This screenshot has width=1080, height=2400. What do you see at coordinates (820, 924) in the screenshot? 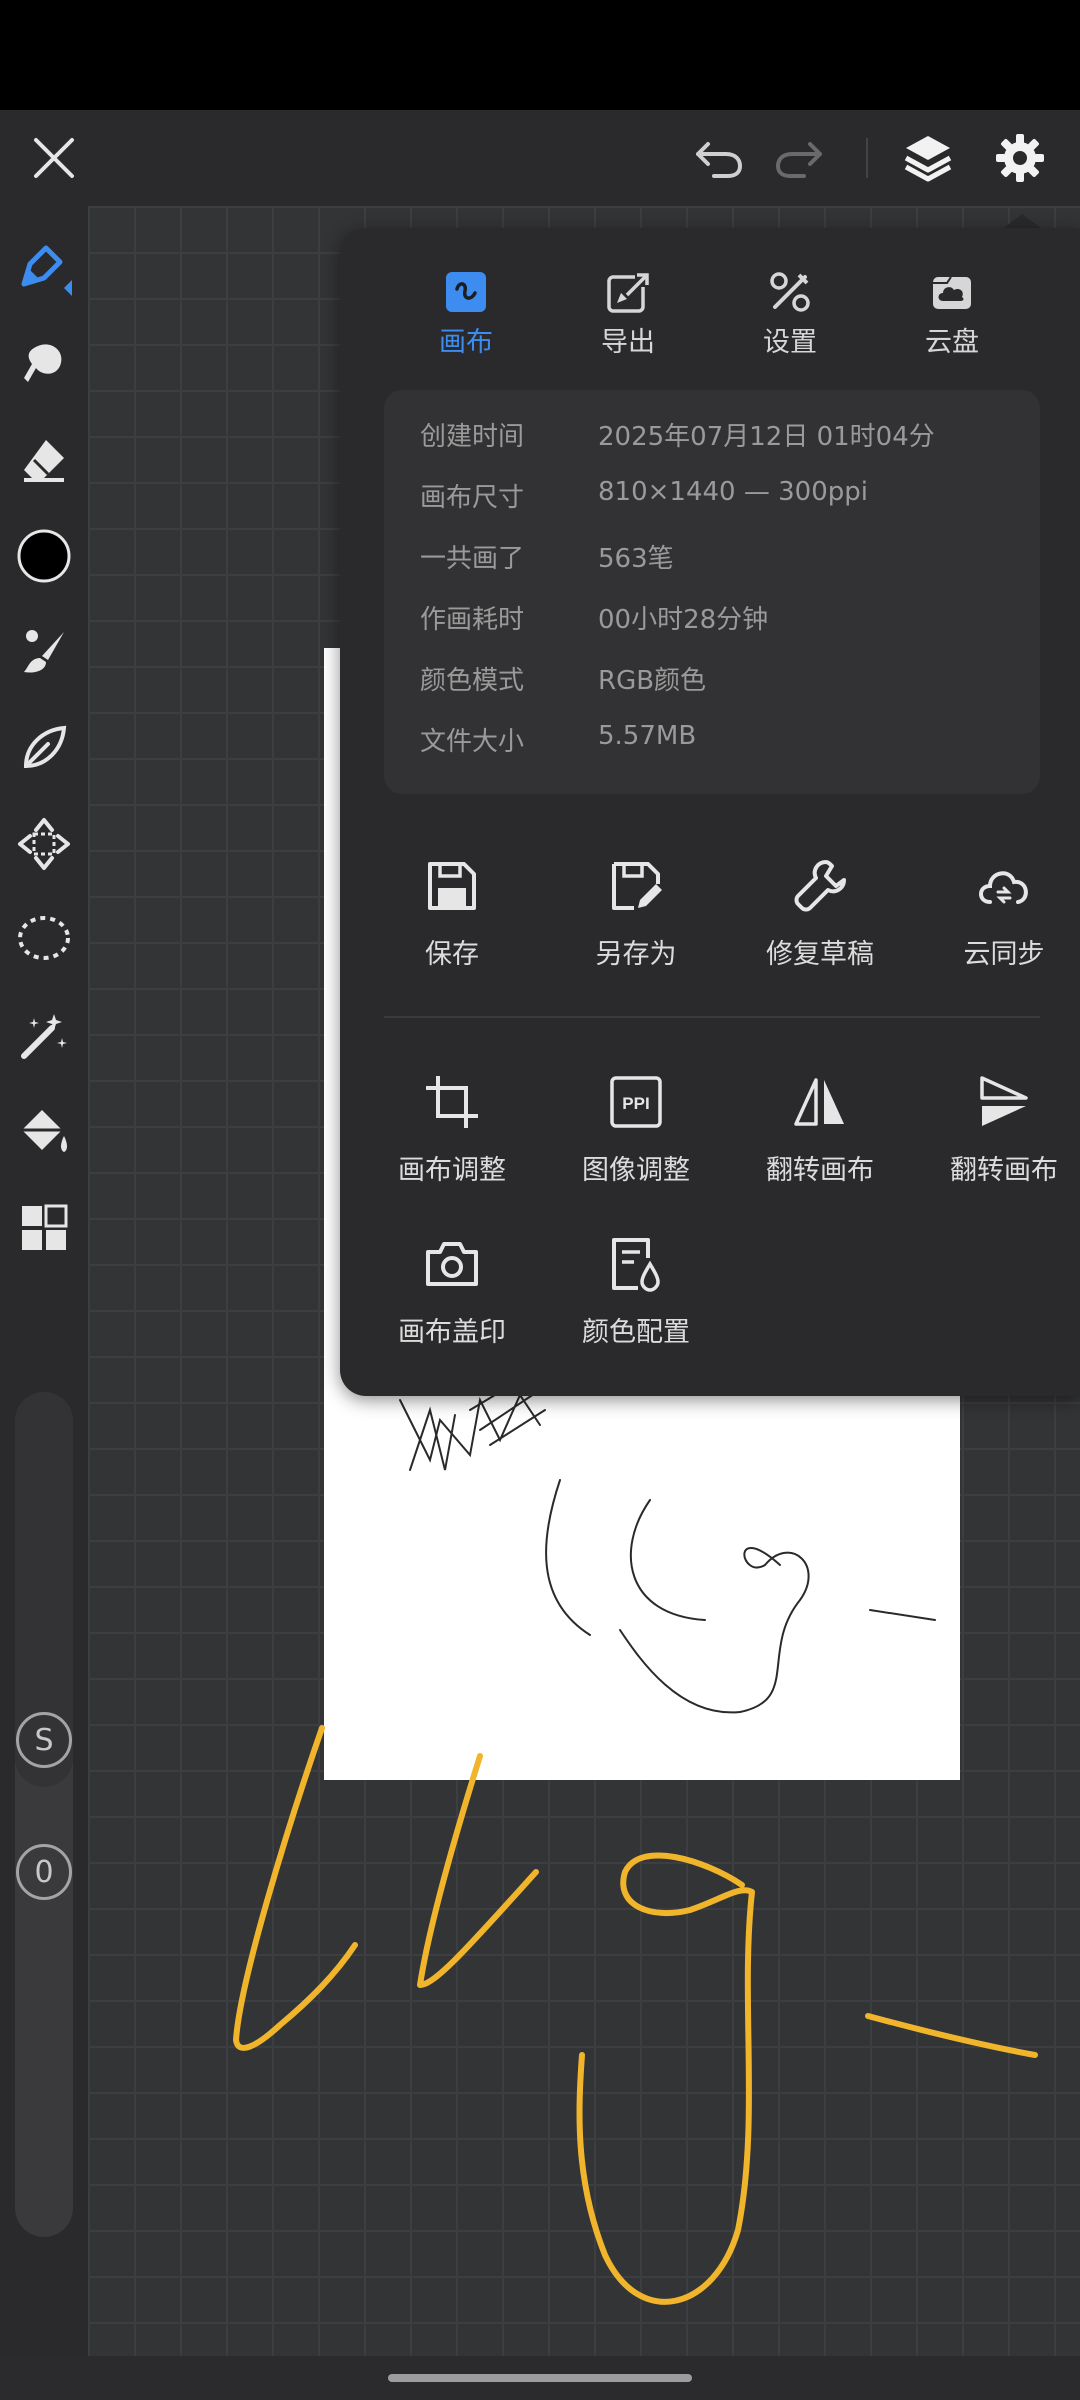
I see `repair-draft-button: 修复草稿` at bounding box center [820, 924].